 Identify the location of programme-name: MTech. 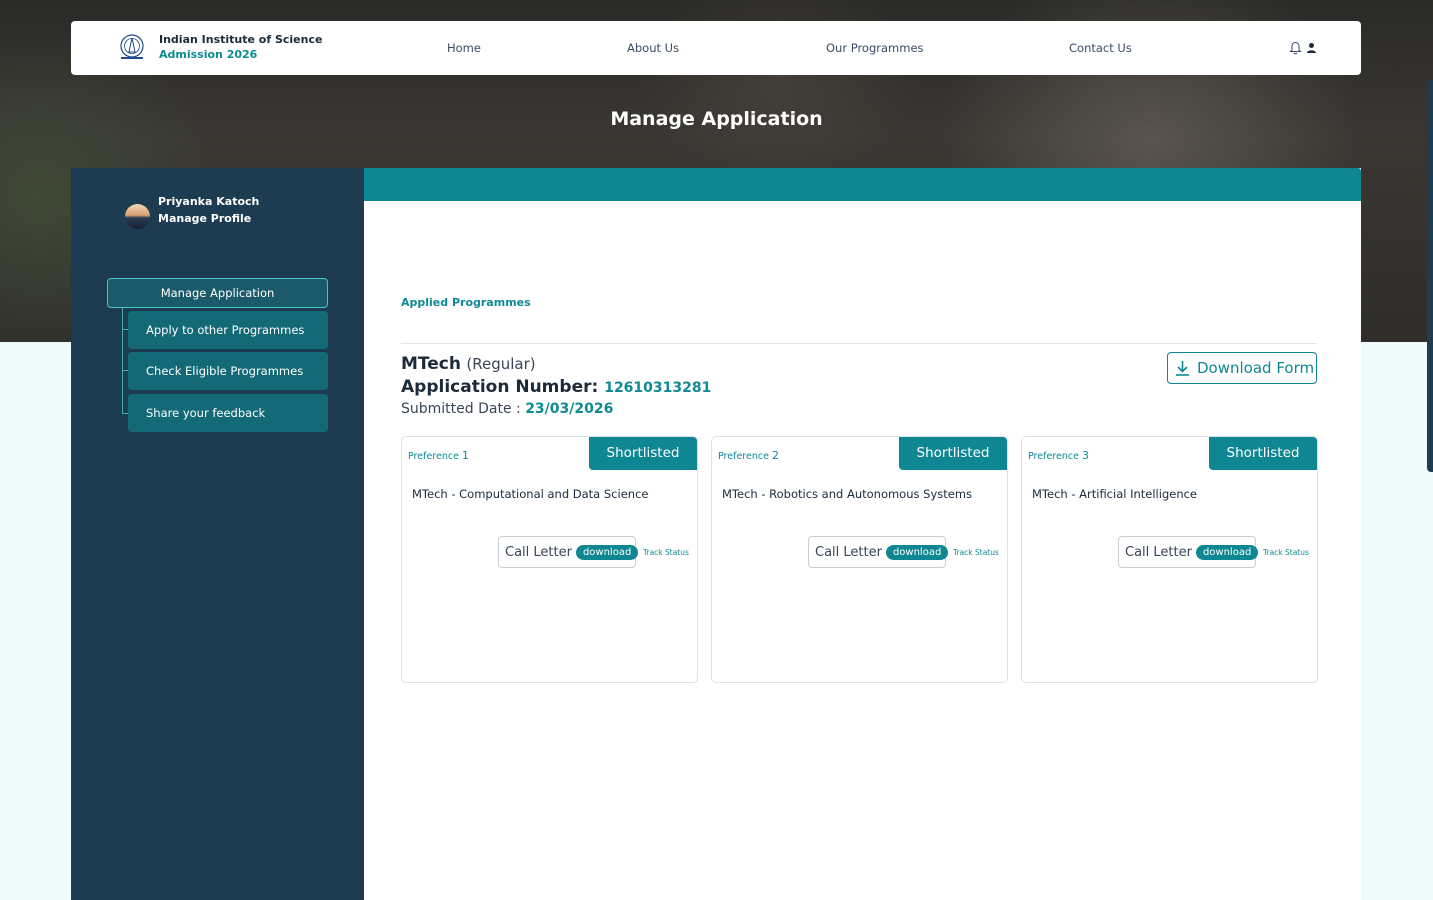
(431, 364).